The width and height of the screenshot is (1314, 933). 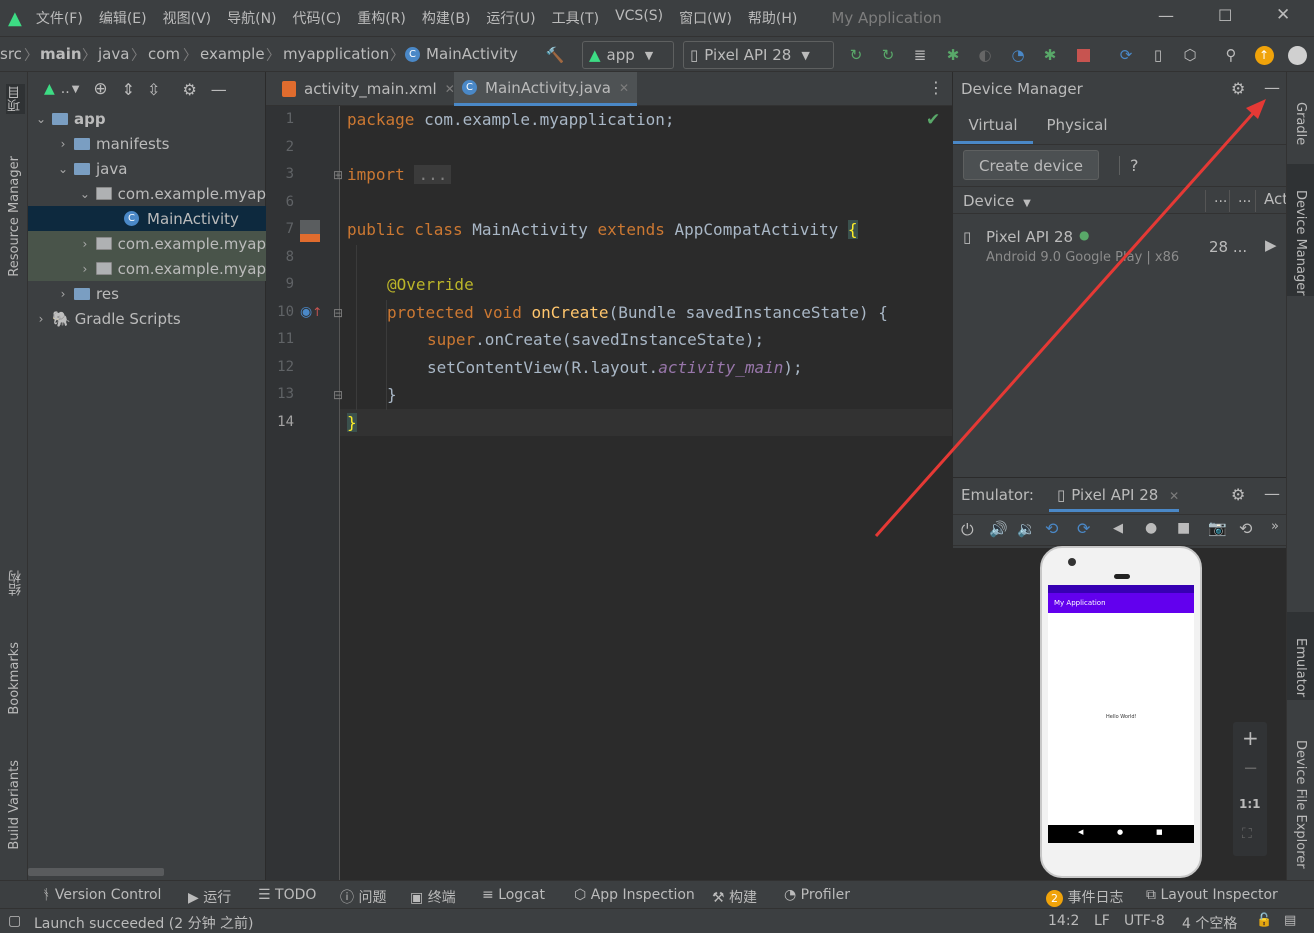 I want to click on menu-item-5: 重构(R), so click(x=381, y=18).